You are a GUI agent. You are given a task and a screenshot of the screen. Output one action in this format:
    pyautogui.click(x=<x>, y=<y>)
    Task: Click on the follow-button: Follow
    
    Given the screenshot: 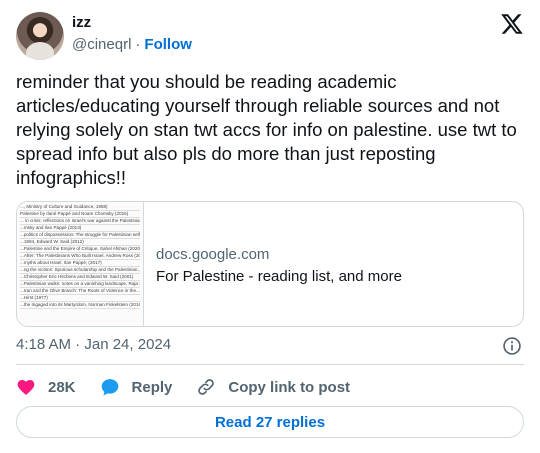 What is the action you would take?
    pyautogui.click(x=168, y=44)
    